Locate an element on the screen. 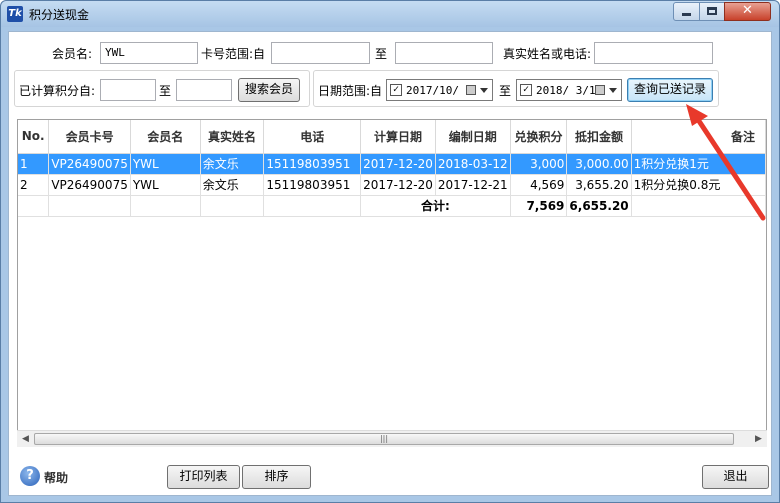 The image size is (780, 503). scroll-left-icon: ◀ is located at coordinates (25, 439).